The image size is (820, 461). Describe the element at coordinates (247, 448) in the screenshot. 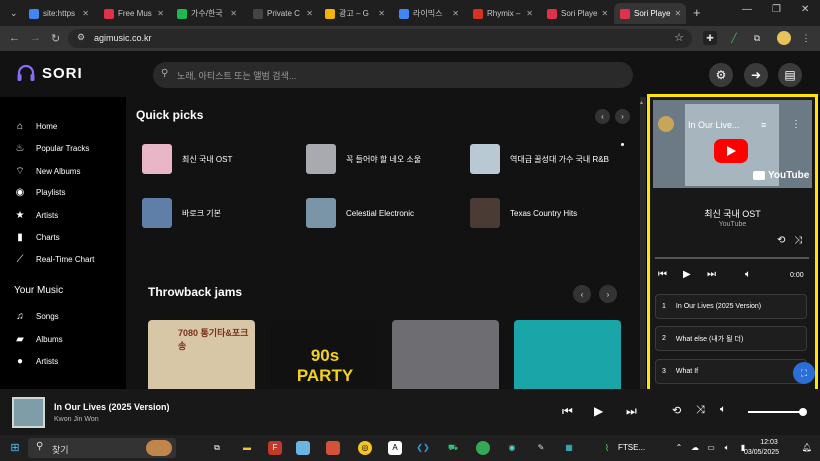

I see `file-explorer-icon: ▬` at that location.